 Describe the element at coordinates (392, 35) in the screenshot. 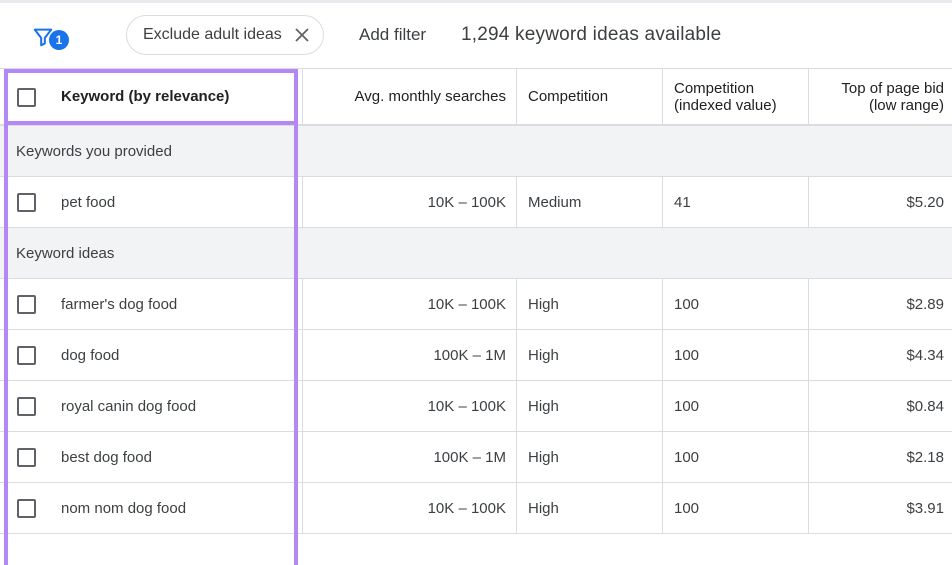

I see `add-filter-button: Add filter` at that location.